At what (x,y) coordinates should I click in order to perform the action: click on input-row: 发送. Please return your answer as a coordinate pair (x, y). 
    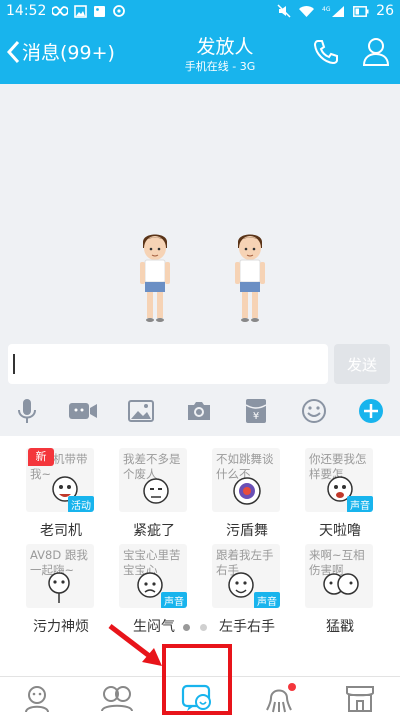
    Looking at the image, I should click on (200, 364).